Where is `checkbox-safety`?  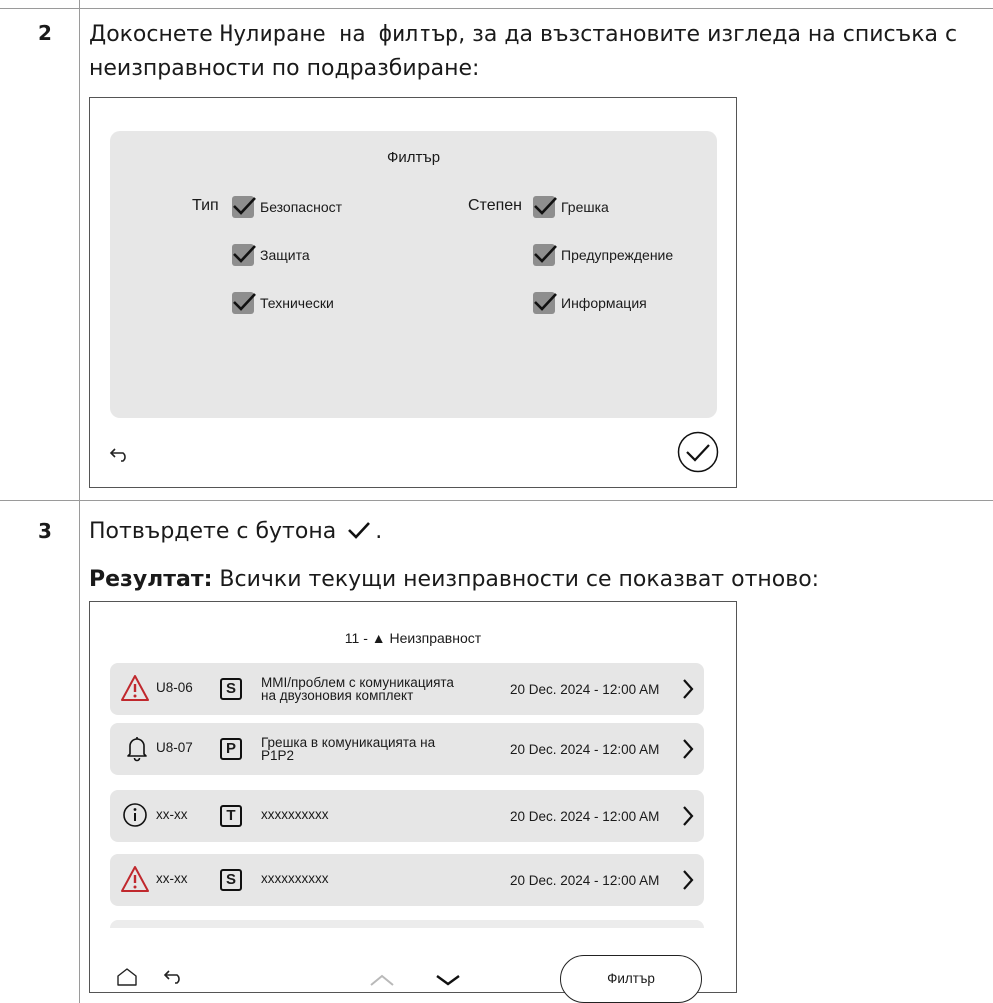
checkbox-safety is located at coordinates (244, 207).